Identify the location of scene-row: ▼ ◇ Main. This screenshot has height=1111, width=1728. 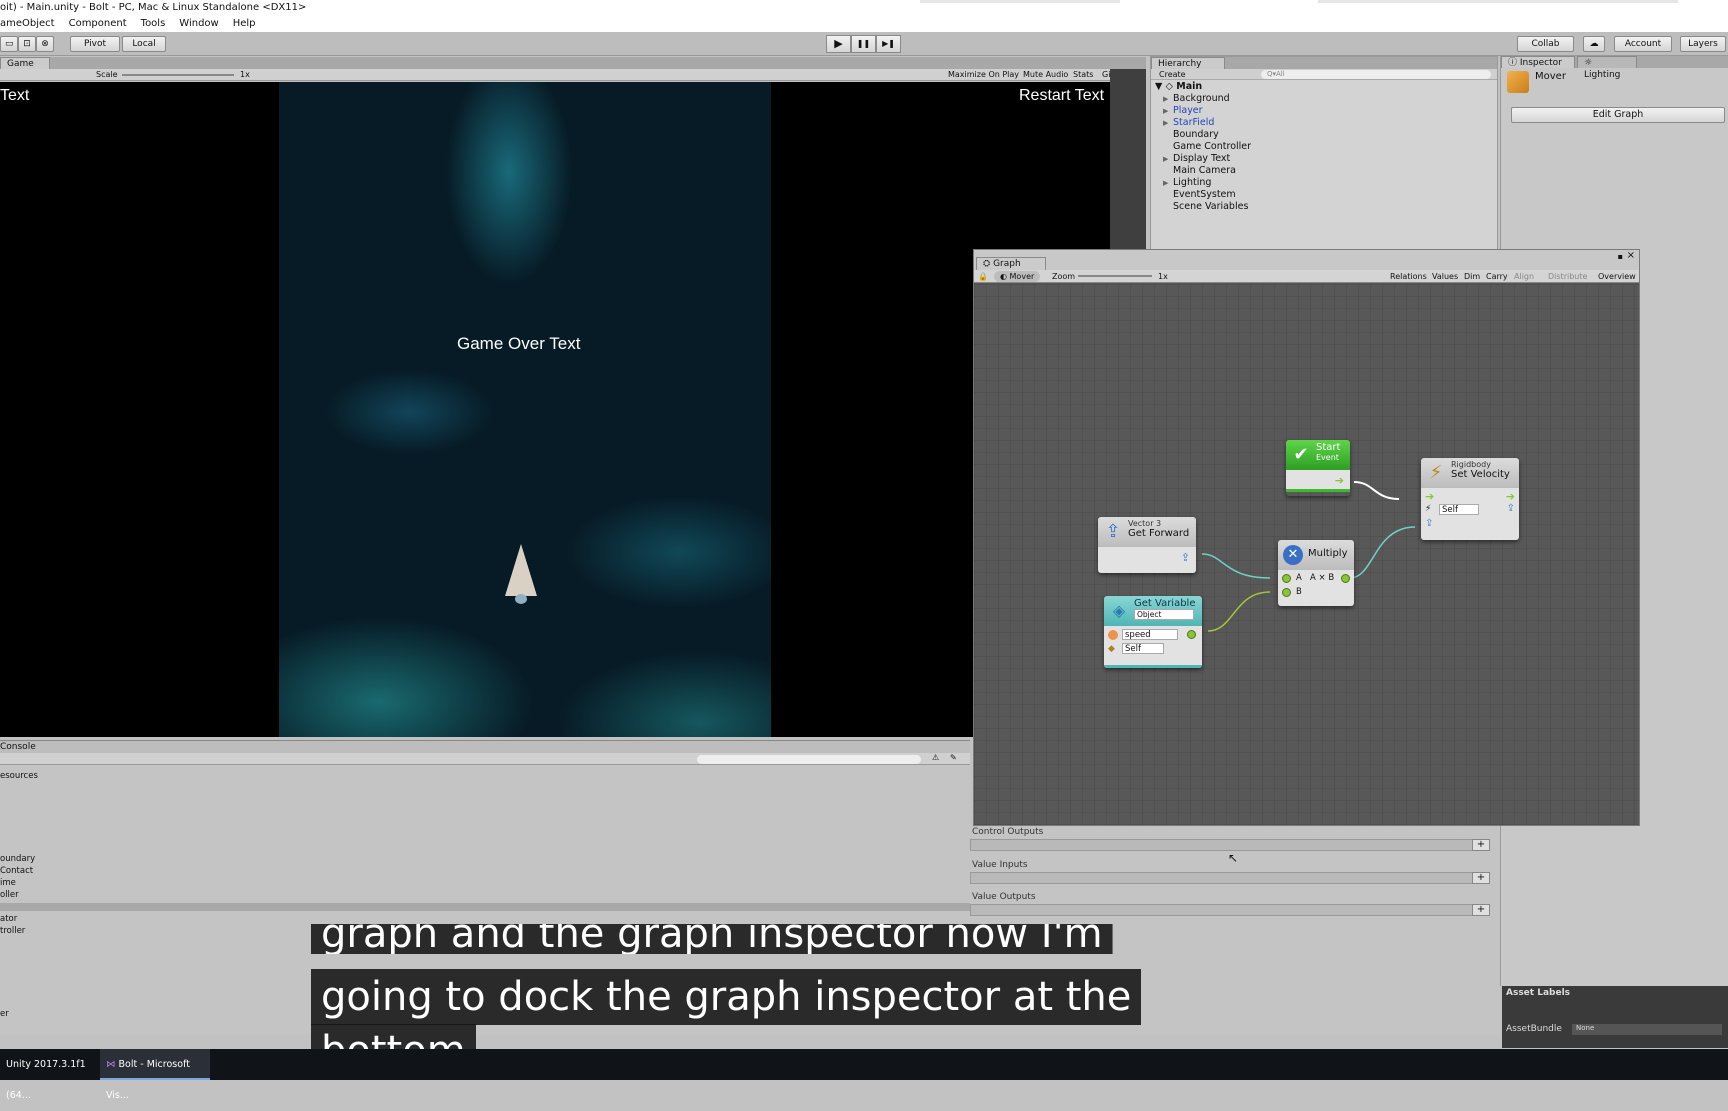
(1178, 87).